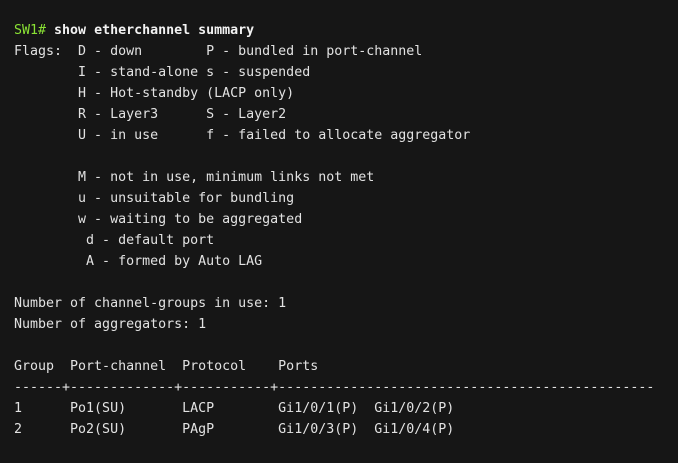 This screenshot has width=678, height=463. Describe the element at coordinates (110, 324) in the screenshot. I see `summary-line: Number of aggregators: 1` at that location.